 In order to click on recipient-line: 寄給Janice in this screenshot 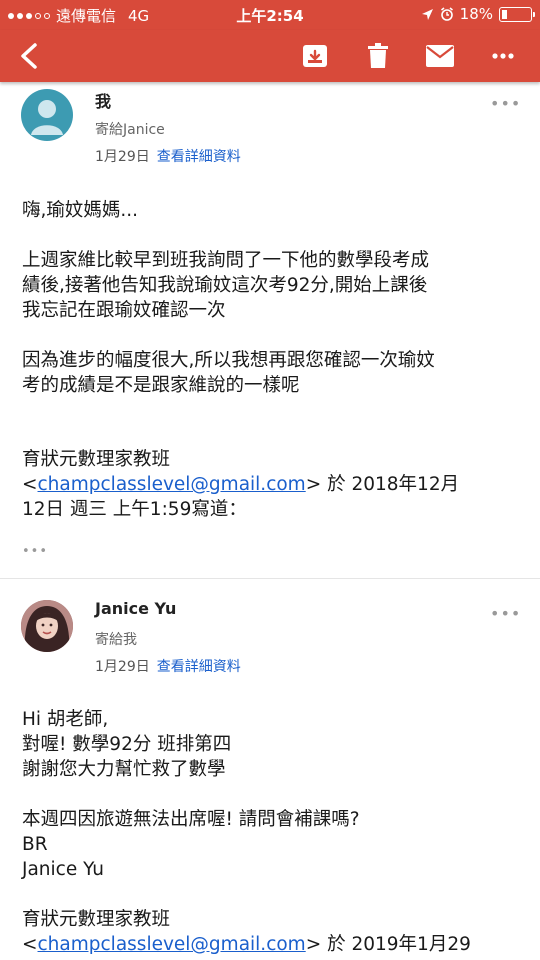, I will do `click(130, 130)`.